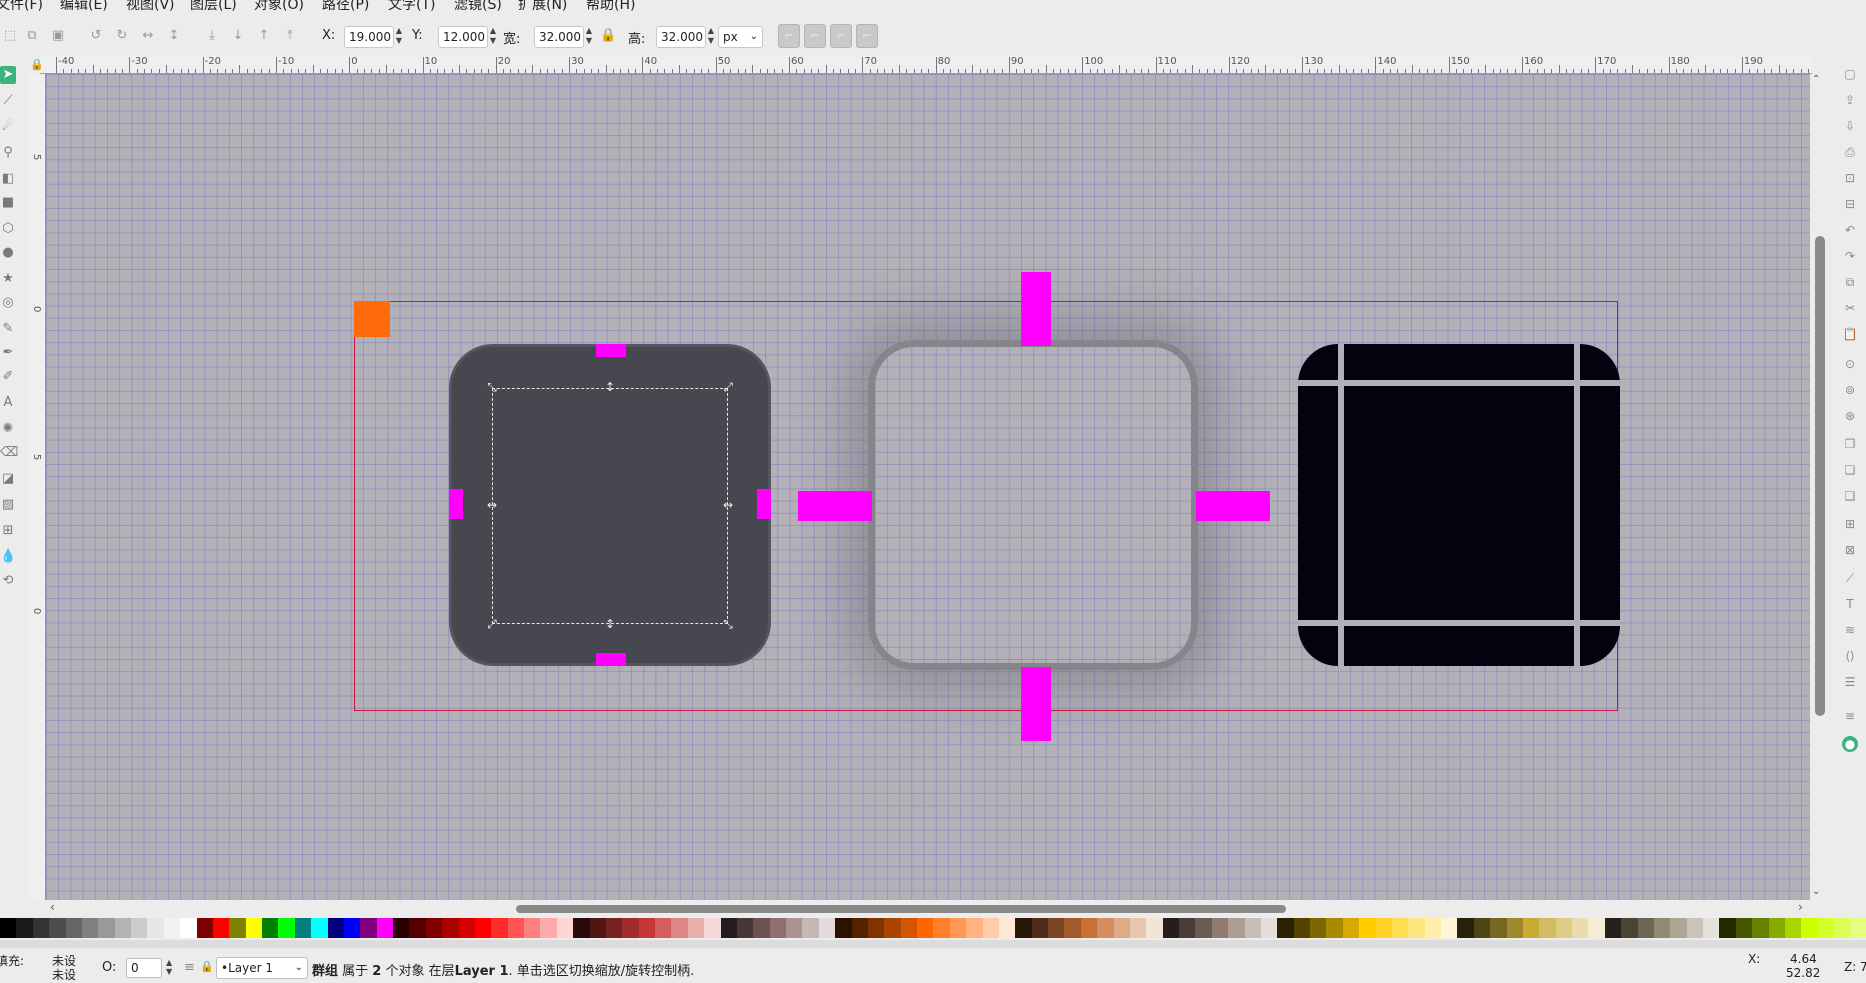 The width and height of the screenshot is (1866, 983). Describe the element at coordinates (64, 974) in the screenshot. I see `stroke-indicator: 未设` at that location.